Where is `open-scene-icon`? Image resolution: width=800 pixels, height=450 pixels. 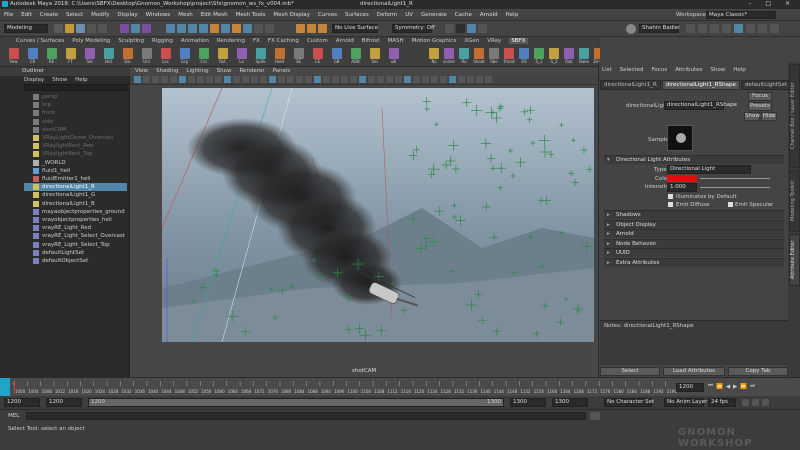 open-scene-icon is located at coordinates (69, 28).